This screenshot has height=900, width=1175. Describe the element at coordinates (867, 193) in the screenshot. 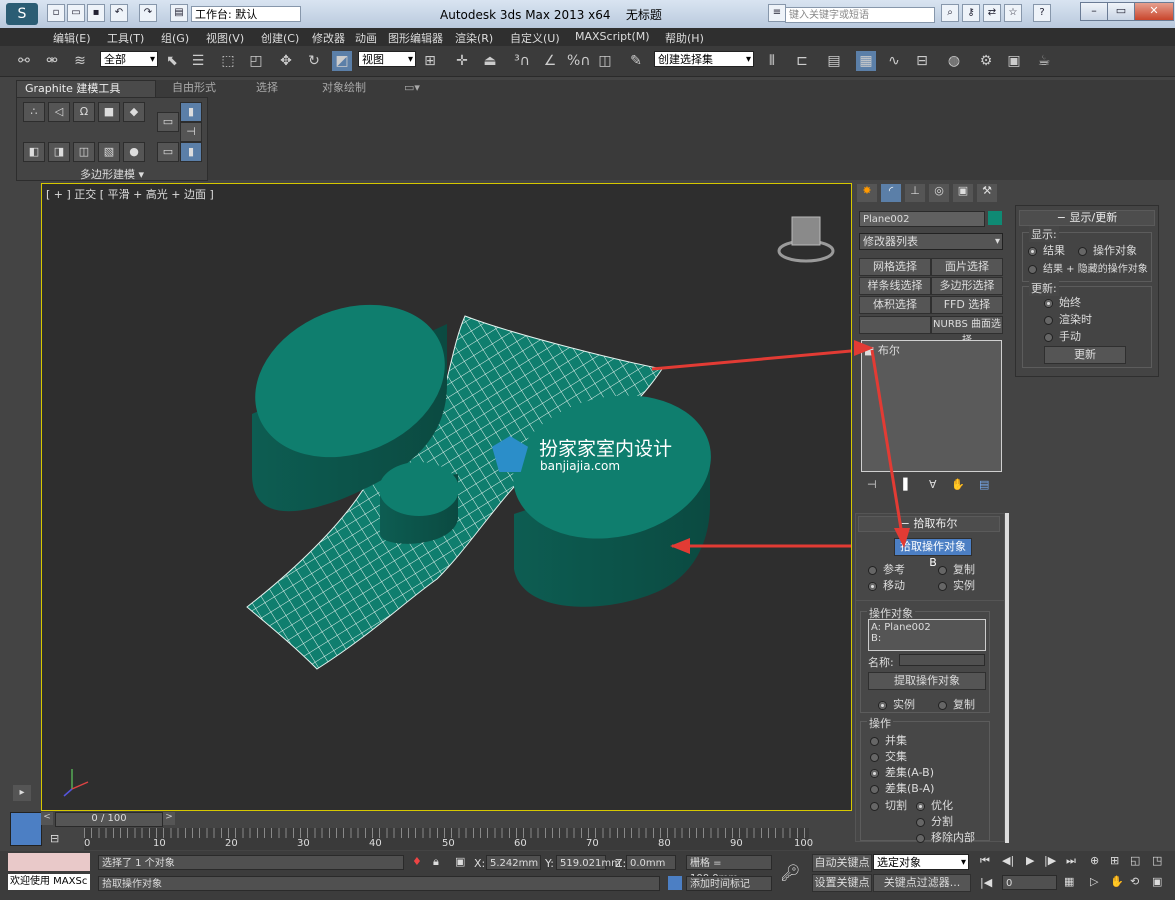

I see `tab-create-icon: ✸` at that location.